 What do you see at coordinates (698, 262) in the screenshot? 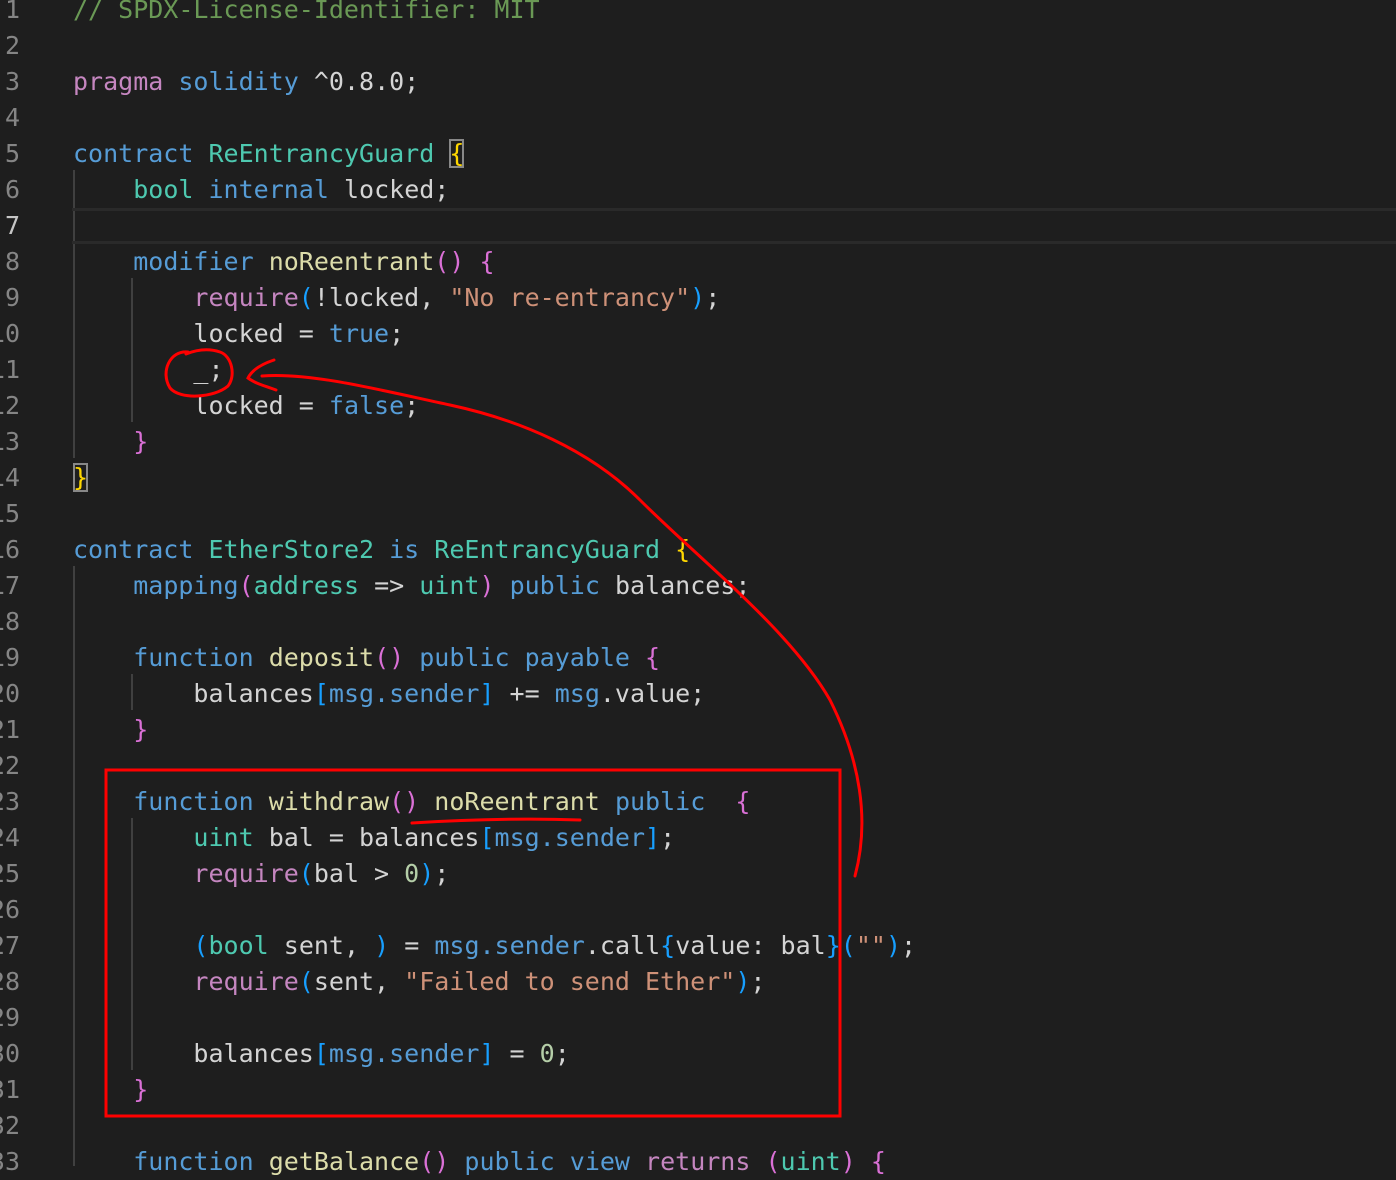
I see `code-line: 8 modifier noReentrant() {` at bounding box center [698, 262].